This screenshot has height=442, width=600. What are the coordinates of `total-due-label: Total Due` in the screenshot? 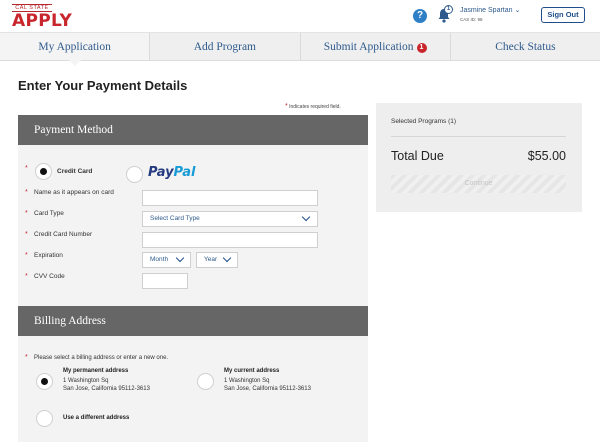 It's located at (417, 156).